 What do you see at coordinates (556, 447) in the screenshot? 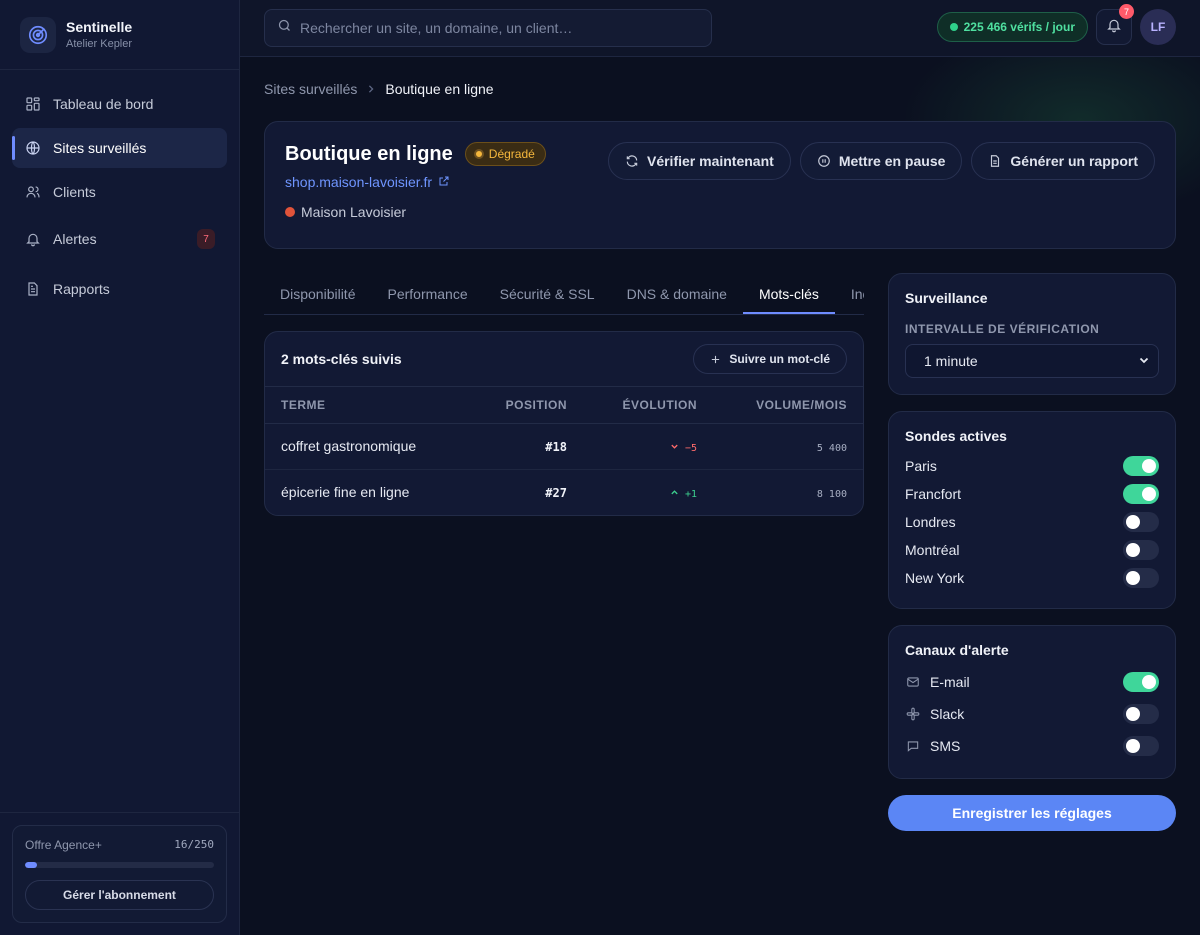
I see `keyword-position: #18` at bounding box center [556, 447].